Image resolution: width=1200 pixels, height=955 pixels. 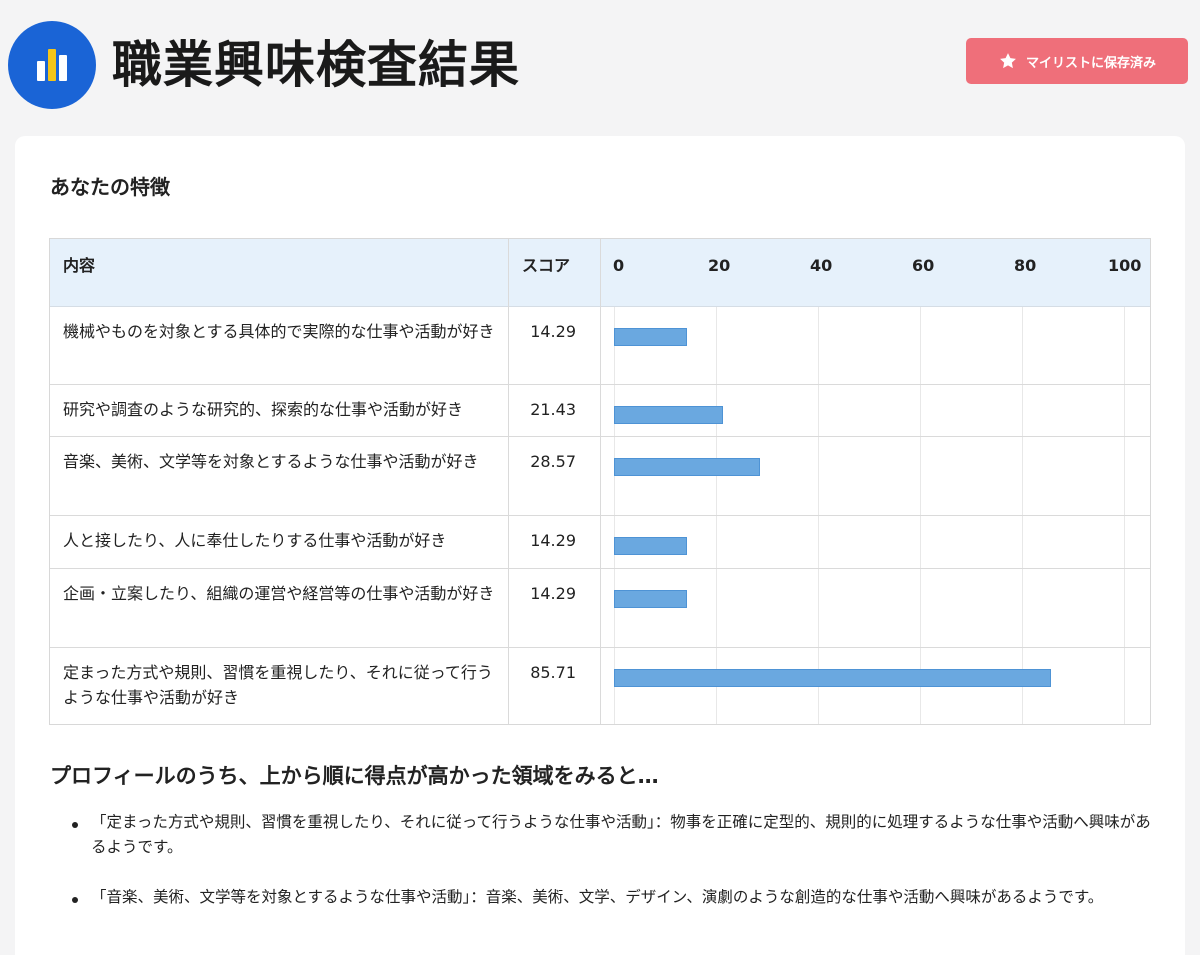 I want to click on table-row: 研究や調査のような研究的、探索的な仕事や活動が好き 21.43, so click(x=600, y=411).